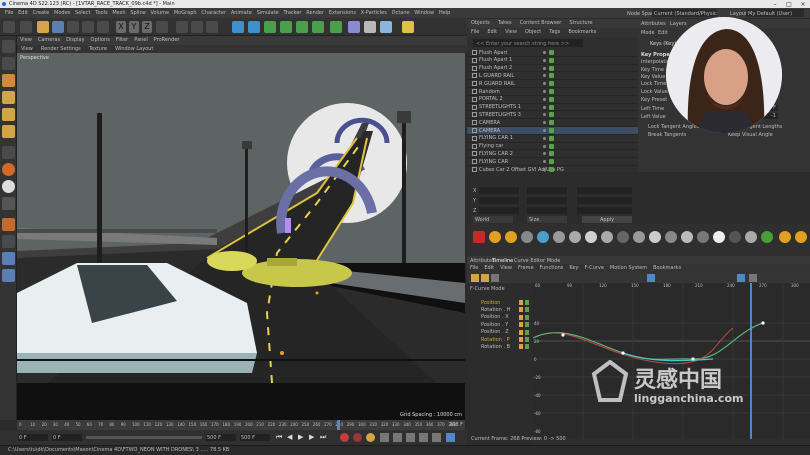 The image size is (810, 455). I want to click on frame-selected-icon, so click(753, 278).